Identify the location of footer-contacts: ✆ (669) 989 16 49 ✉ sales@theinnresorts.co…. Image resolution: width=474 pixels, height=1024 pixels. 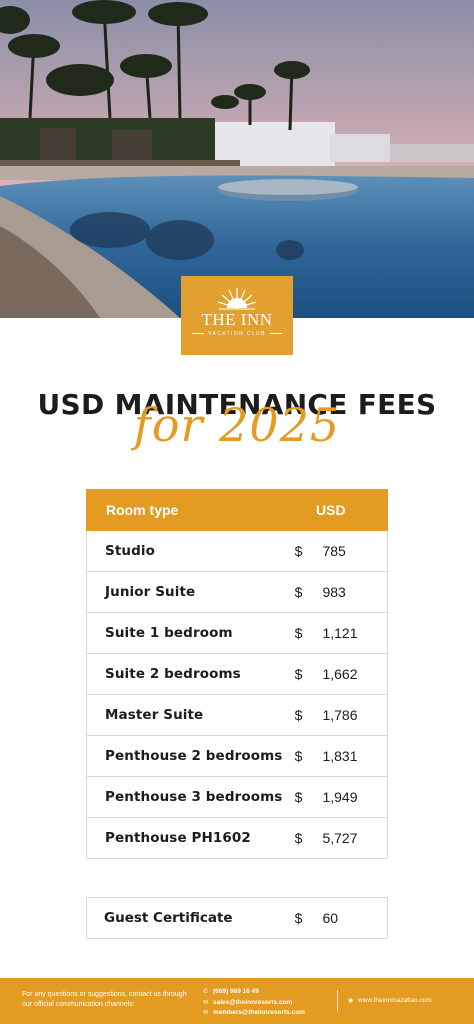
(254, 1003).